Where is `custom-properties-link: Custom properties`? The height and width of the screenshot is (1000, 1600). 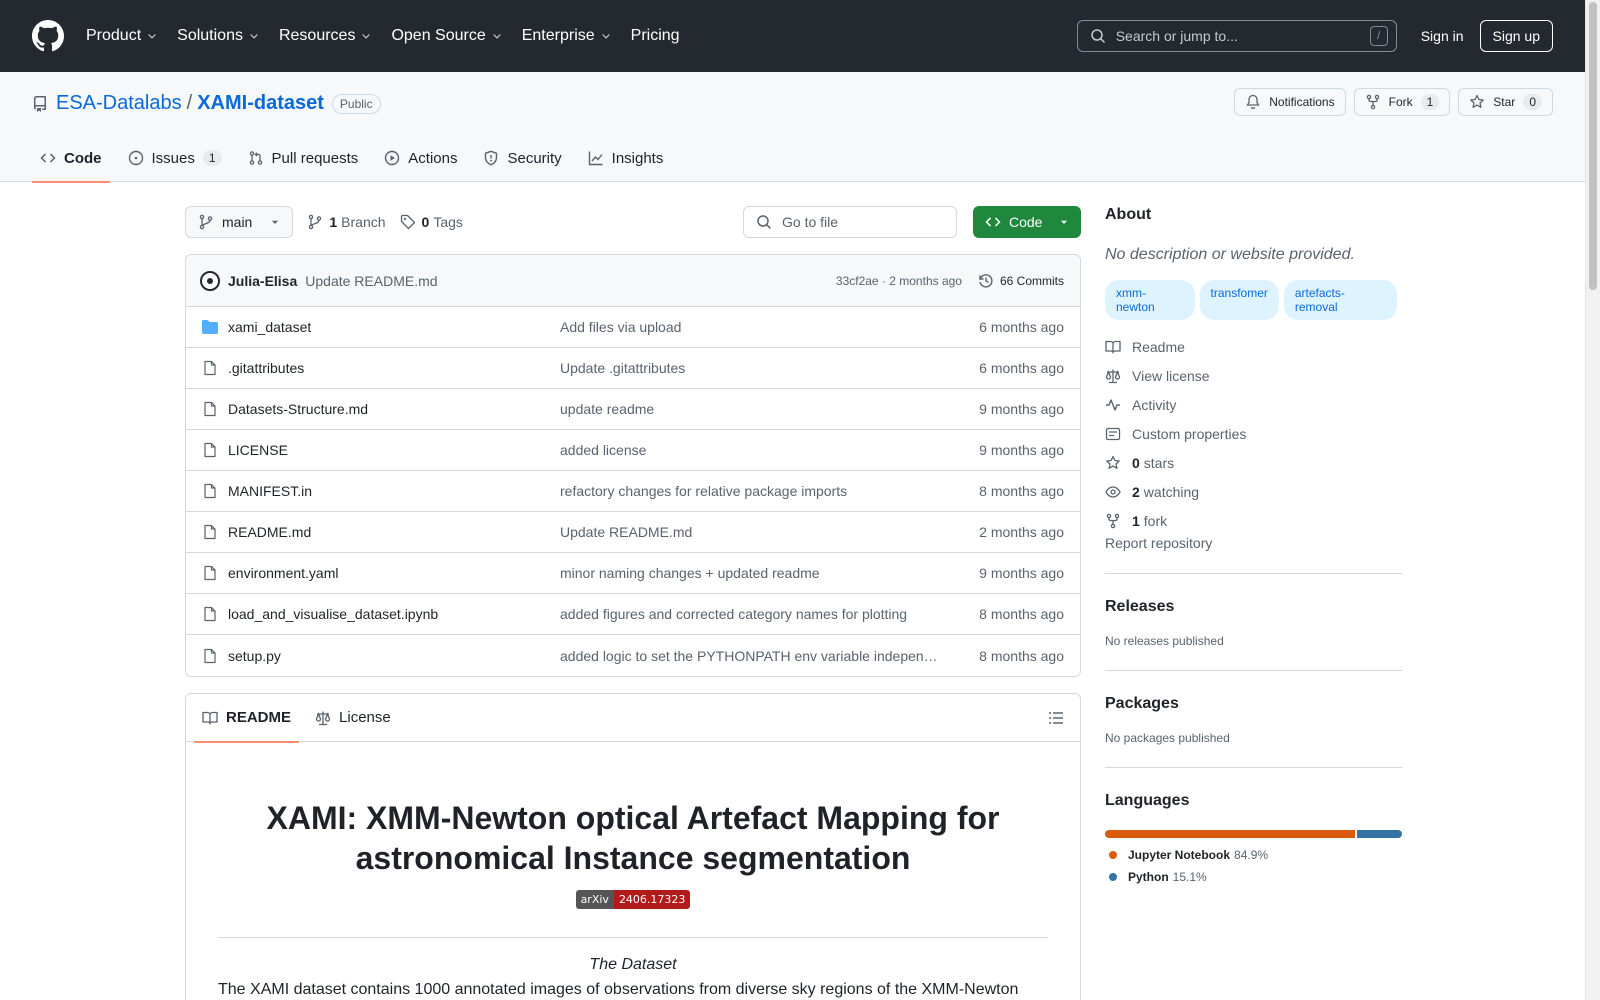
custom-properties-link: Custom properties is located at coordinates (1253, 433).